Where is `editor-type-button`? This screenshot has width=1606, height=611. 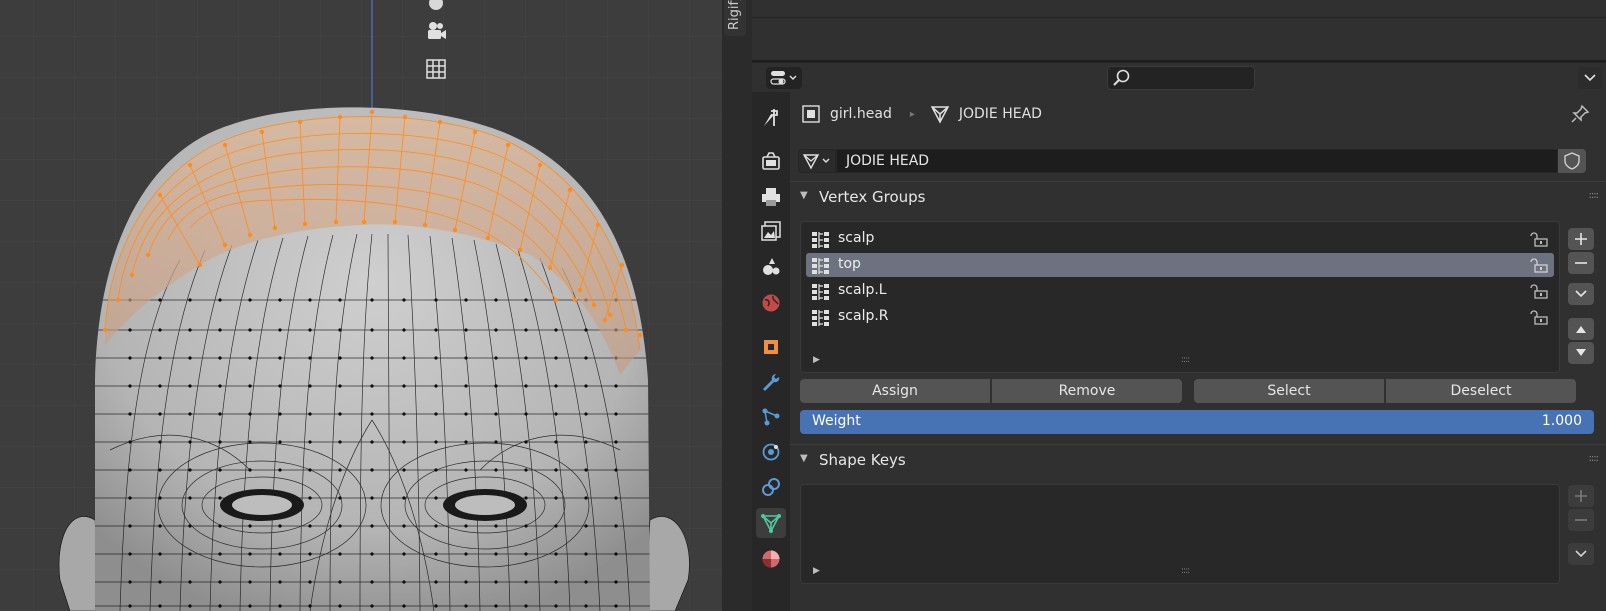 editor-type-button is located at coordinates (784, 78).